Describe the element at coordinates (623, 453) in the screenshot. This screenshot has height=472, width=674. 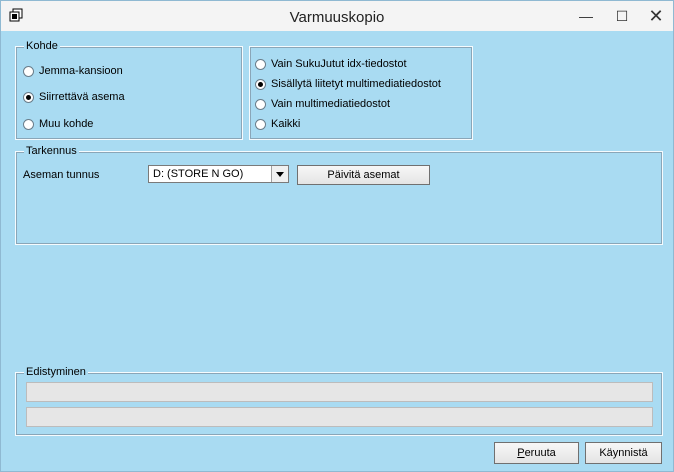
I see `start-button: Käynnistä` at that location.